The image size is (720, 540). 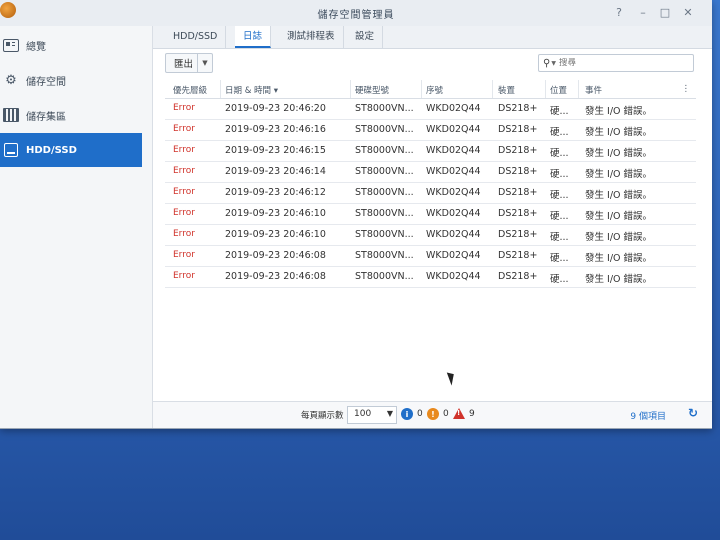 What do you see at coordinates (251, 90) in the screenshot?
I see `column-header-datetime: 日期 & 時間 ▾` at bounding box center [251, 90].